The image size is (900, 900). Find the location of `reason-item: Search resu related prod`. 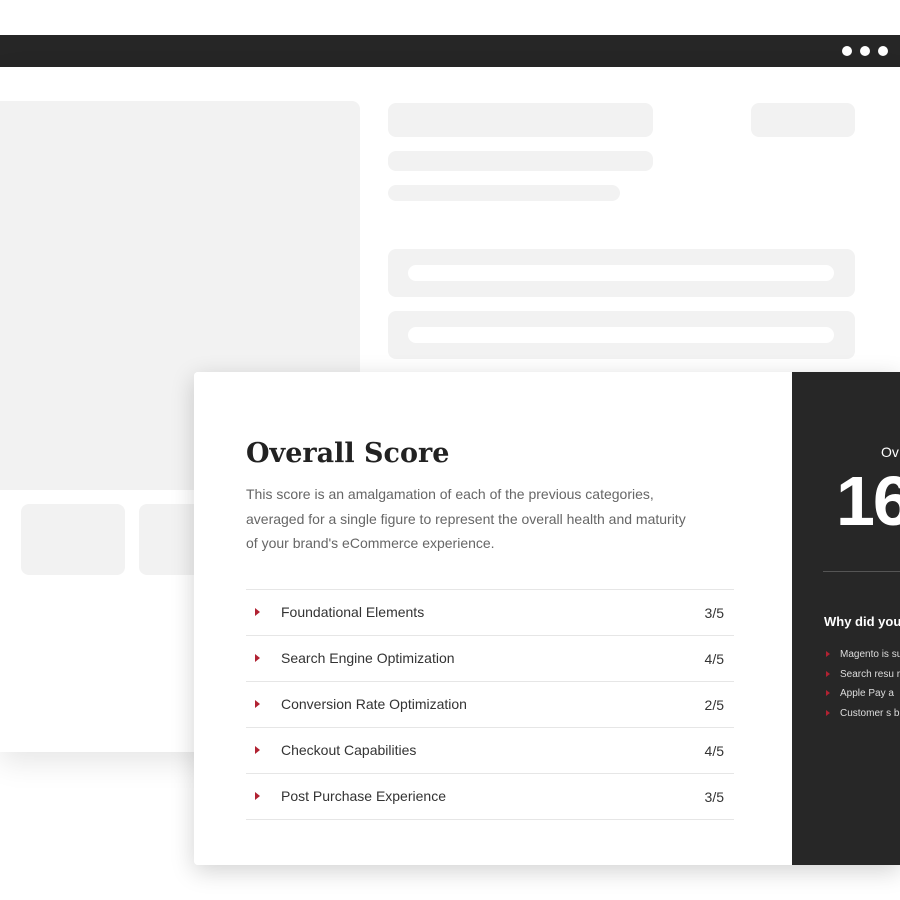

reason-item: Search resu related prod is located at coordinates (862, 675).